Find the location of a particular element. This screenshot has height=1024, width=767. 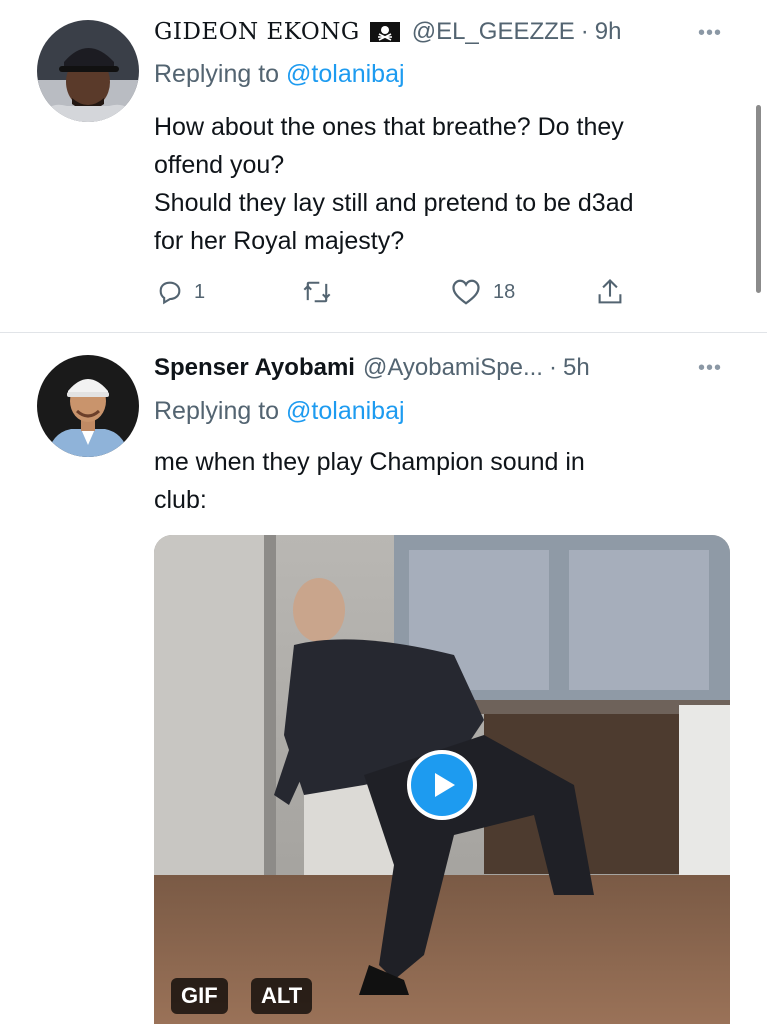

tweet-header: GIDEON EKONG @EL_GEEZZE · 9h is located at coordinates (387, 32).